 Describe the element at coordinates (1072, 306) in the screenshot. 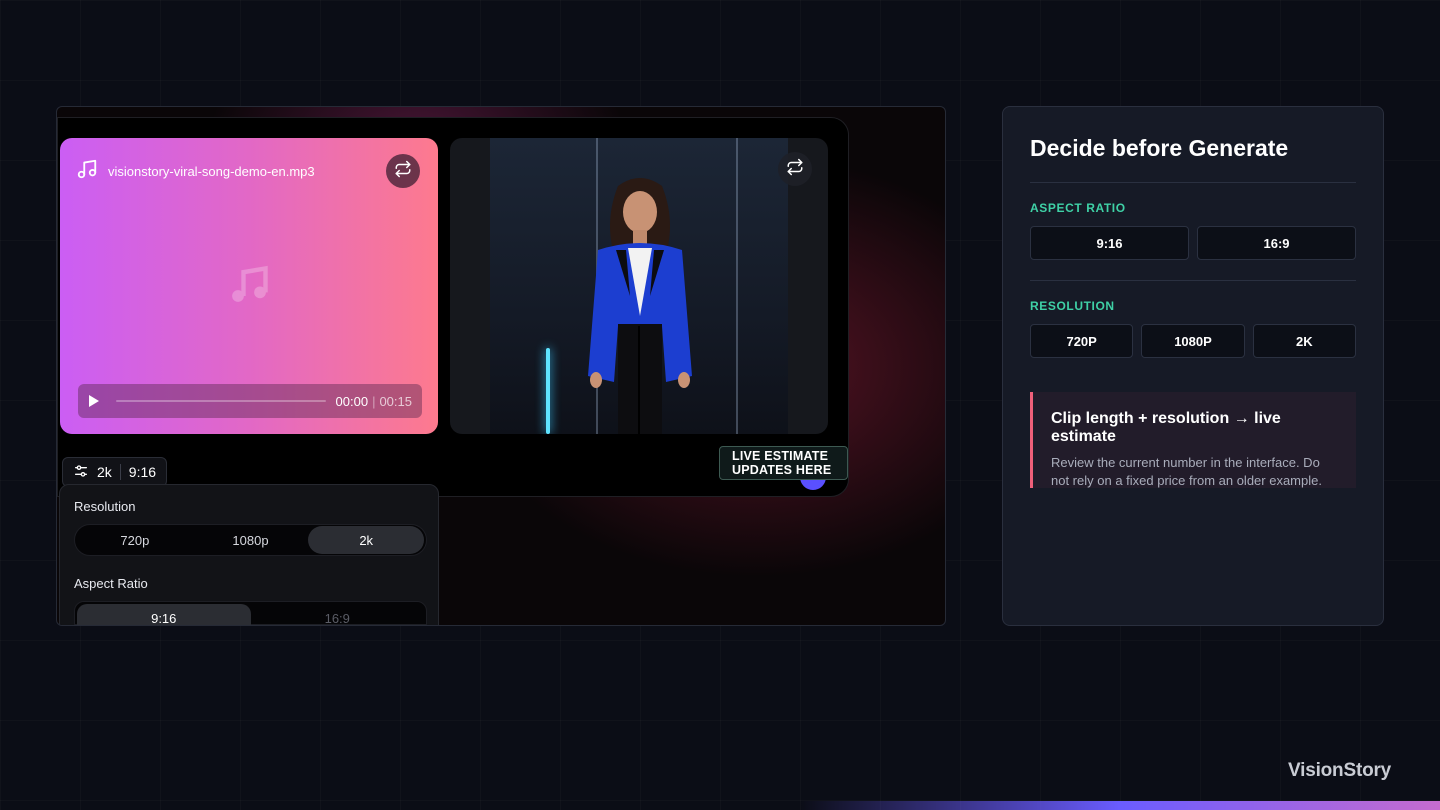

I see `resolution-label: RESOLUTION` at that location.